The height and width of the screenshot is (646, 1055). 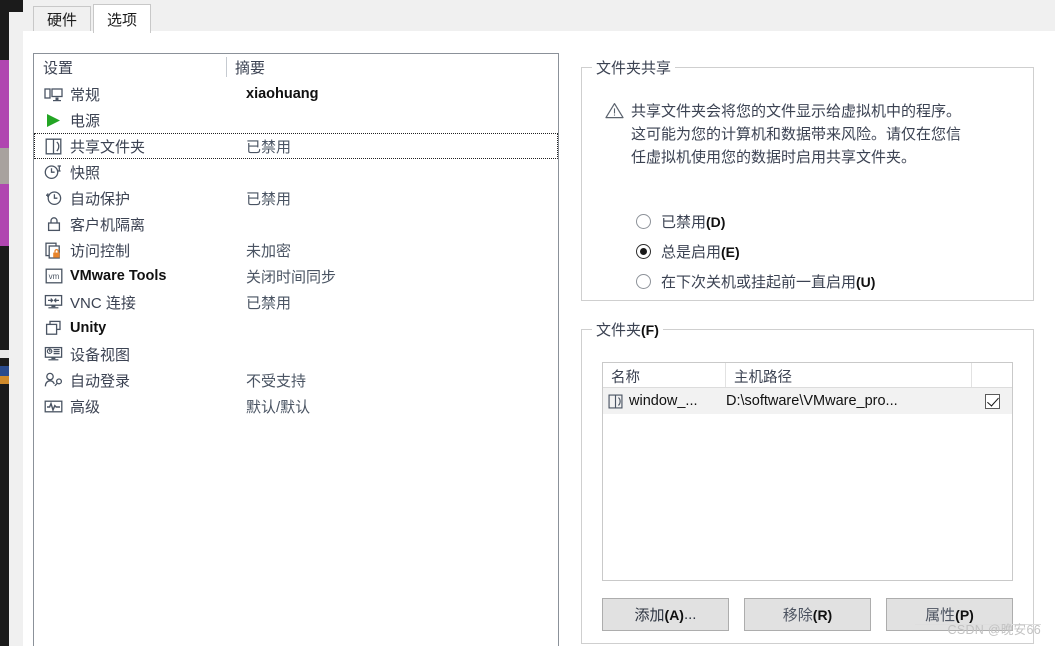 I want to click on remove-folder-button: 移除 (R), so click(x=807, y=614).